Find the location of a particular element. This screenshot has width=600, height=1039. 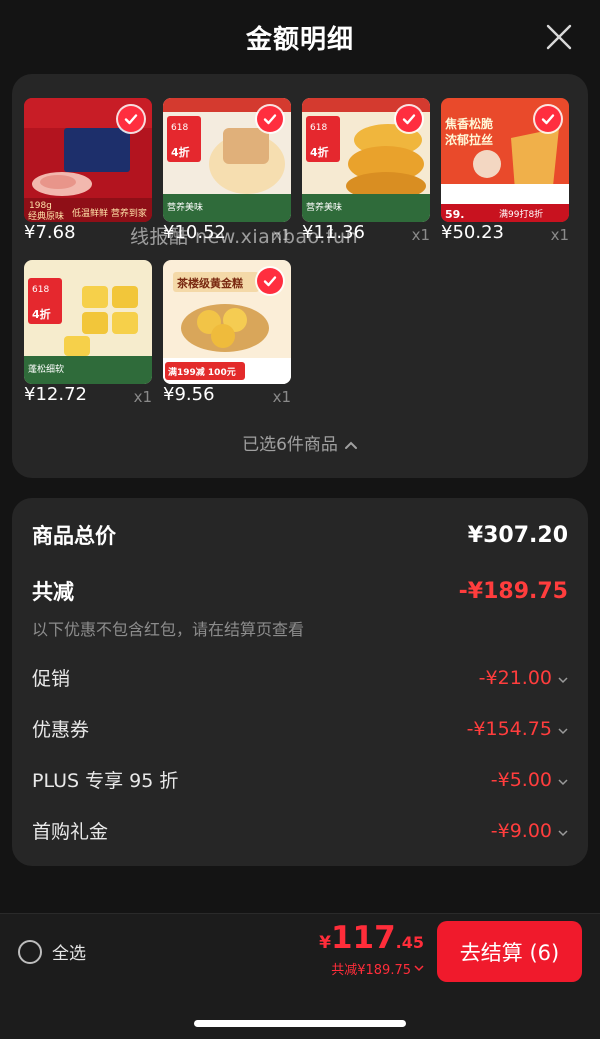

discount-item-label: PLUS 专享 95 折 is located at coordinates (105, 781).